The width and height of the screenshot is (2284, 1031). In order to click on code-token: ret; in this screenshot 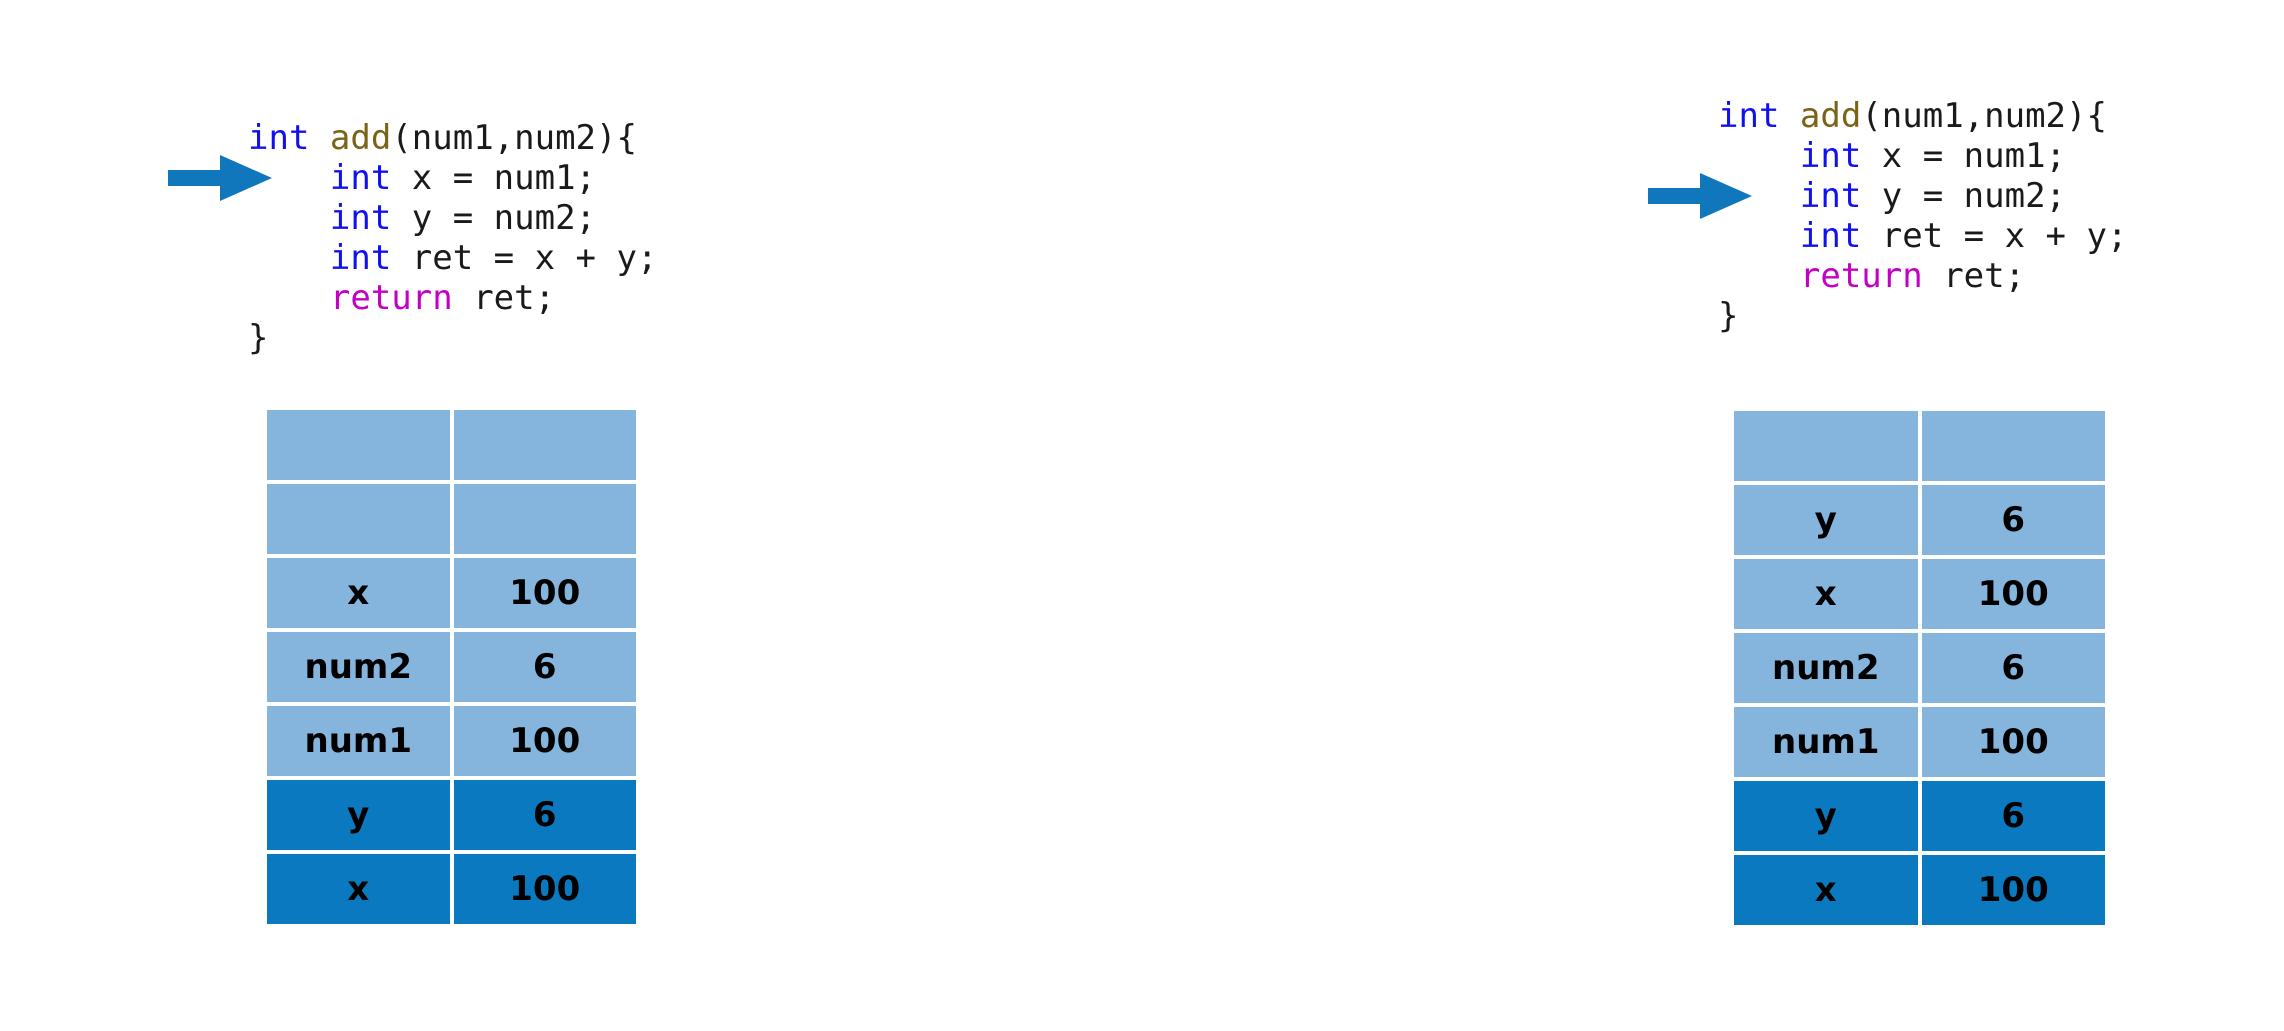, I will do `click(504, 298)`.